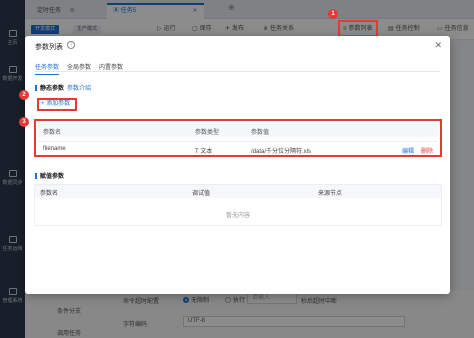 This screenshot has height=338, width=474. Describe the element at coordinates (49, 47) in the screenshot. I see `modal-title: 参数列表` at that location.